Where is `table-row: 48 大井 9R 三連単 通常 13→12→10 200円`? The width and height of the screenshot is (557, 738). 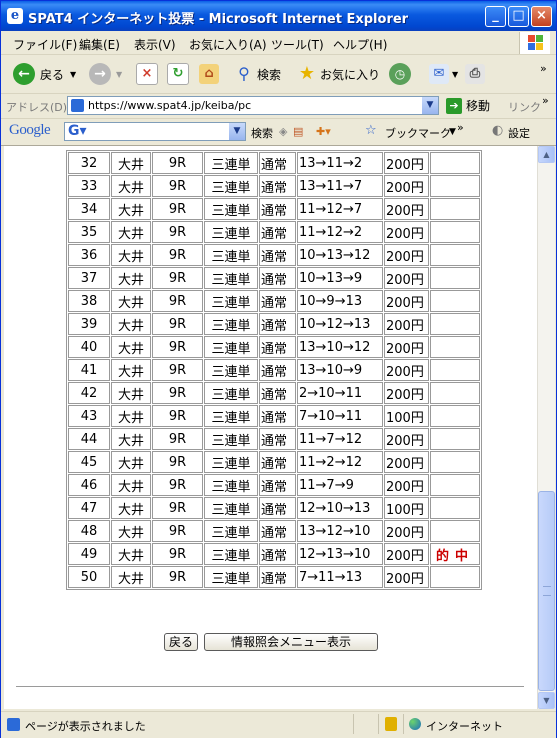 table-row: 48 大井 9R 三連単 通常 13→12→10 200円 is located at coordinates (274, 531).